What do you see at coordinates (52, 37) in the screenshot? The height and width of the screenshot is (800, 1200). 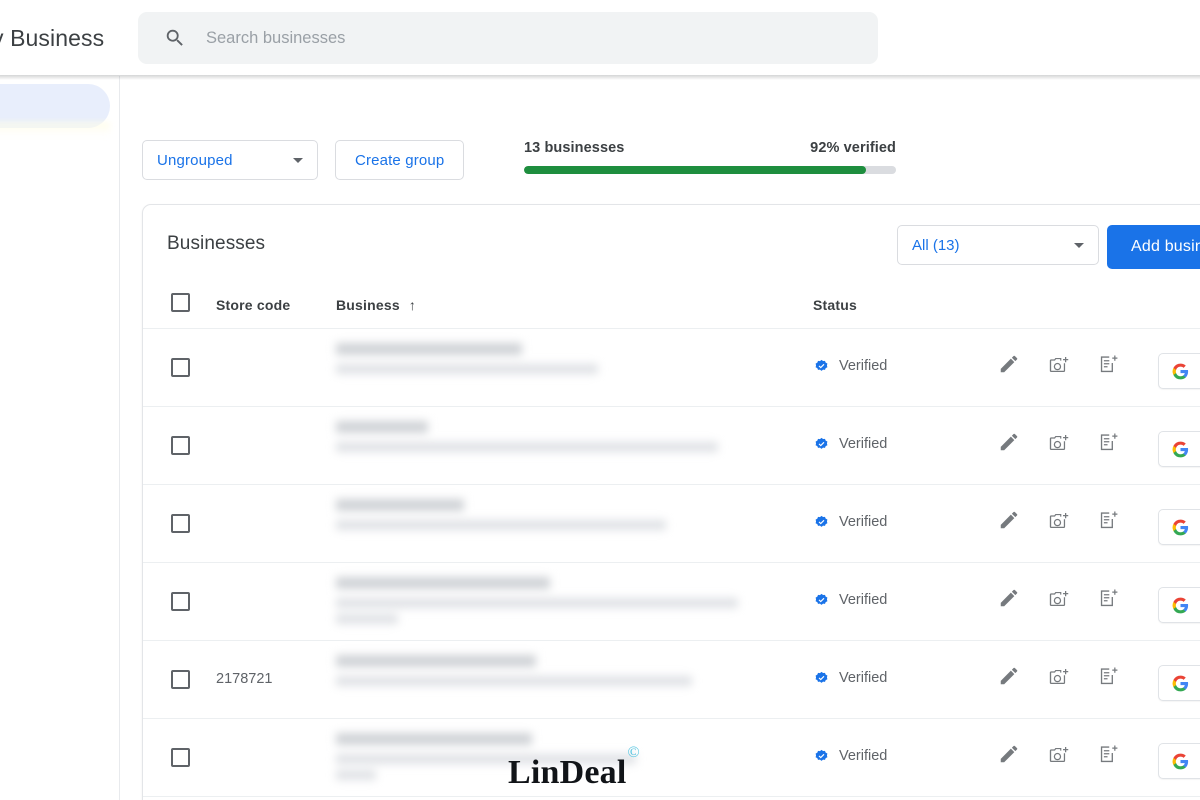 I see `app-title: y Business` at bounding box center [52, 37].